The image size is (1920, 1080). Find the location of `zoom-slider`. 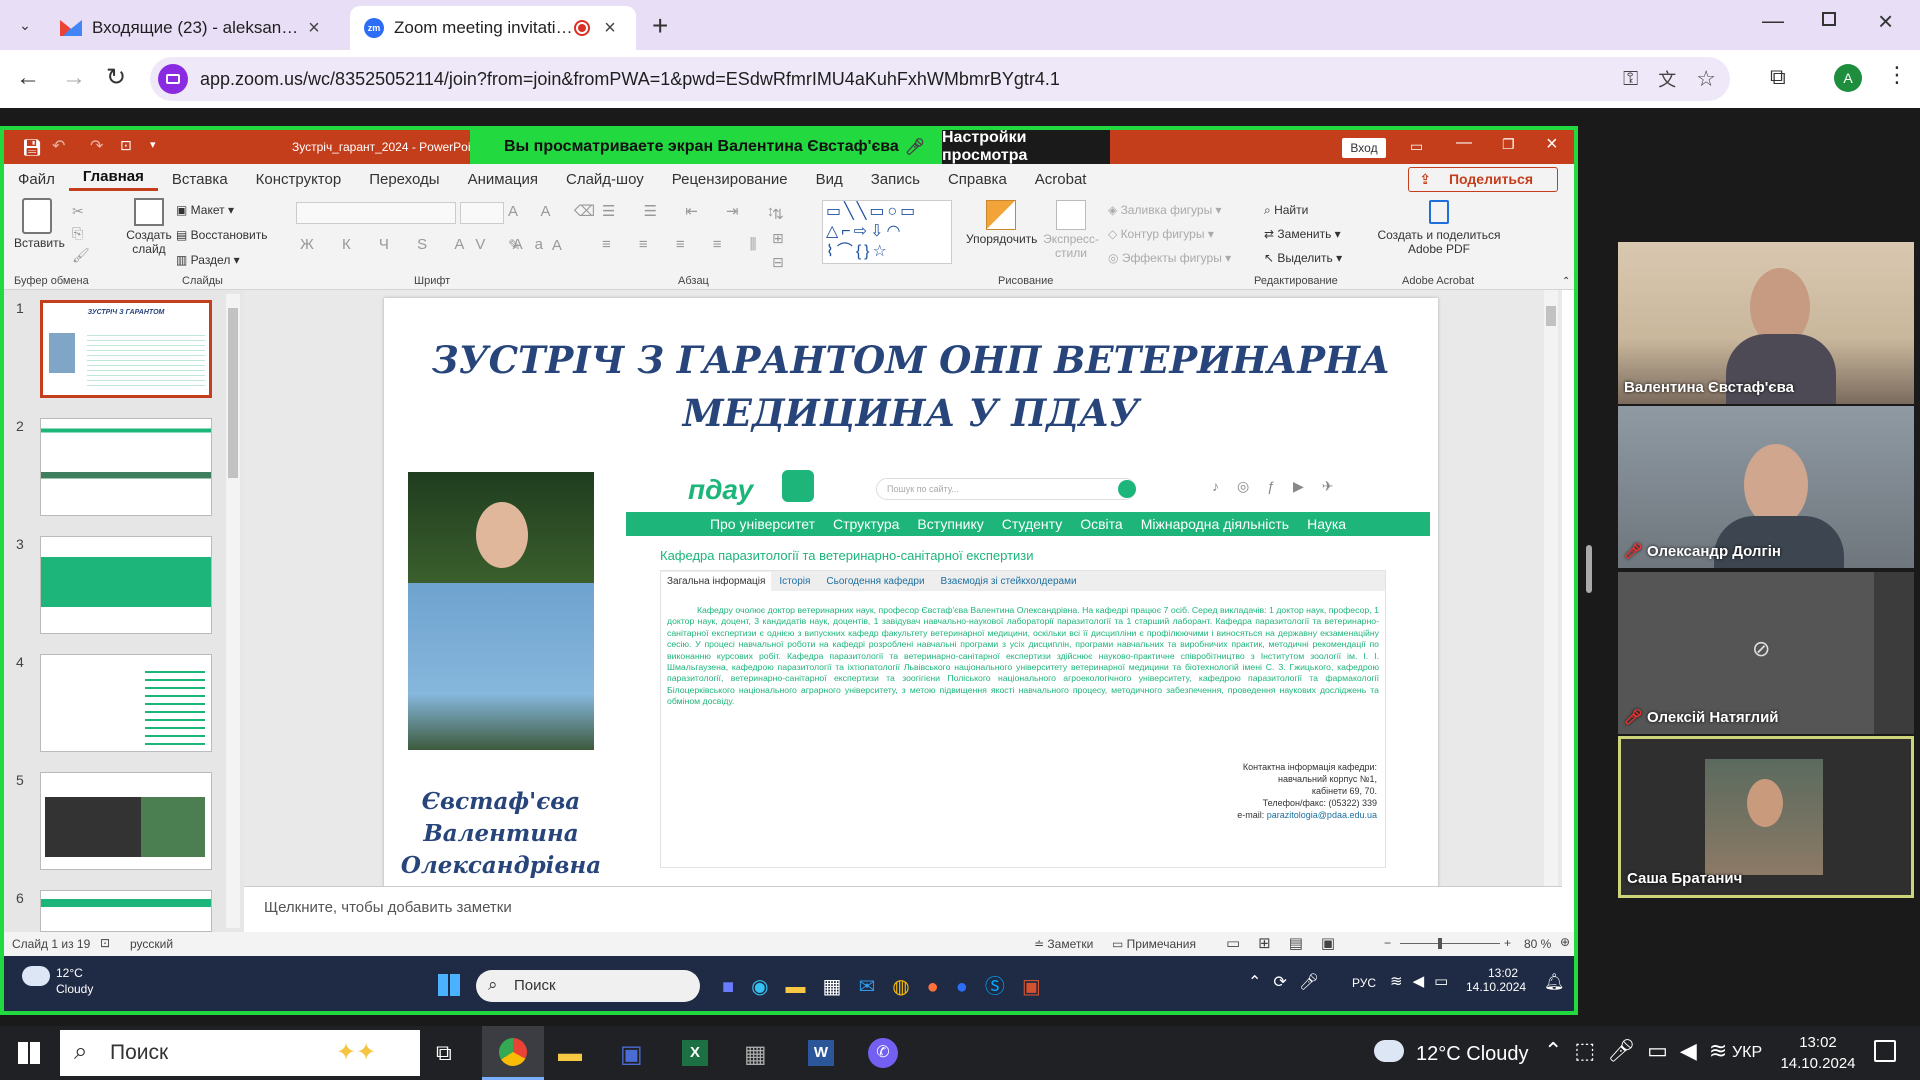

zoom-slider is located at coordinates (1450, 943).